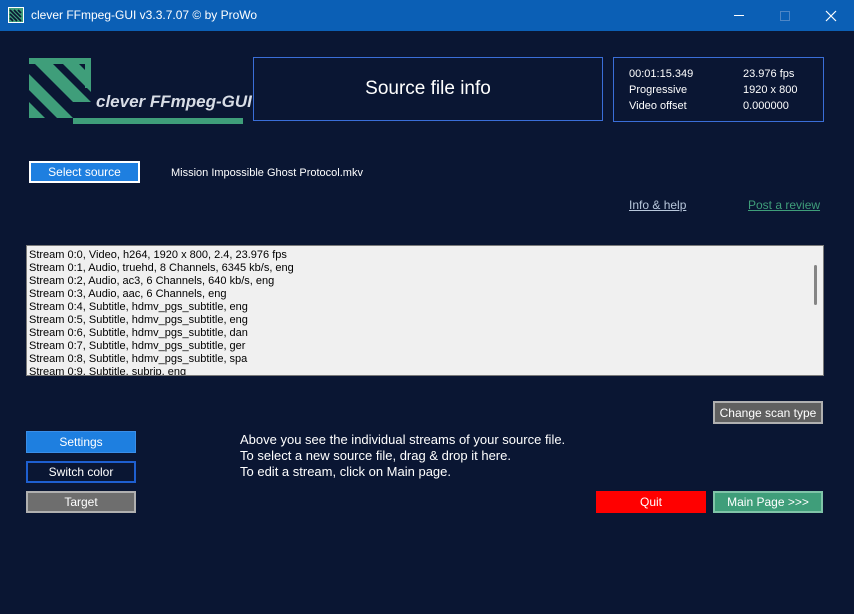 Image resolution: width=854 pixels, height=614 pixels. Describe the element at coordinates (267, 173) in the screenshot. I see `source-filename: Mission Impossible Ghost Protocol.mkv` at that location.